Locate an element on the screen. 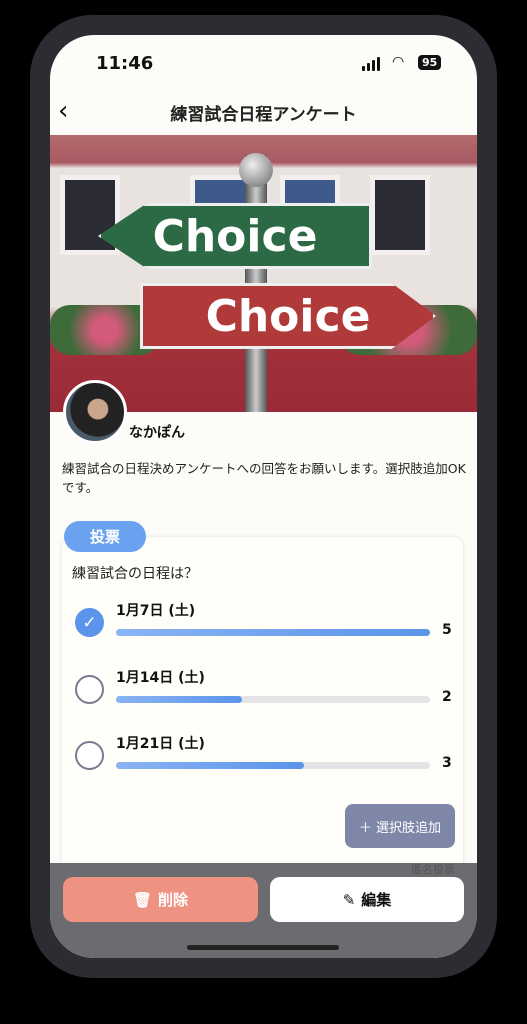  poll-option: 1月14日 (土) 2 is located at coordinates (263, 692).